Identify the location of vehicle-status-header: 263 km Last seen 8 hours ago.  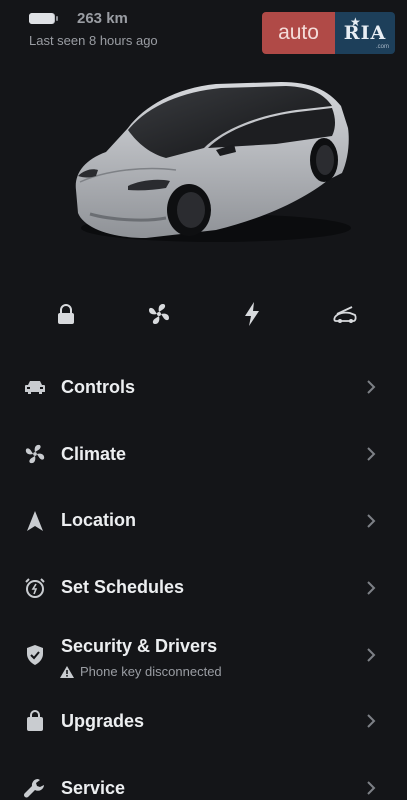
(93, 28).